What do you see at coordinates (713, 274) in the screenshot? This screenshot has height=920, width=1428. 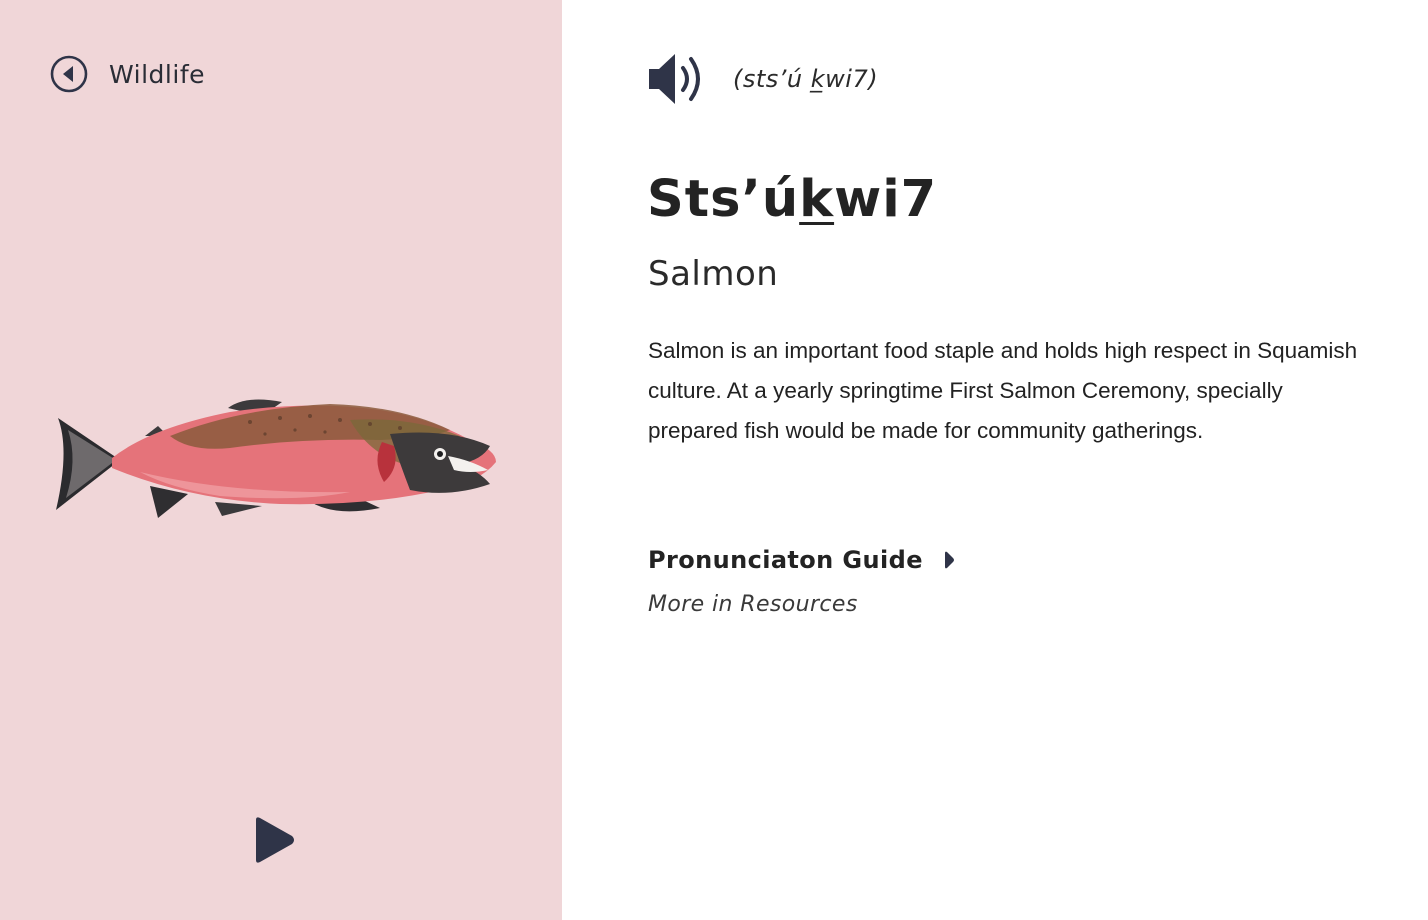 I see `english-translation: Salmon` at bounding box center [713, 274].